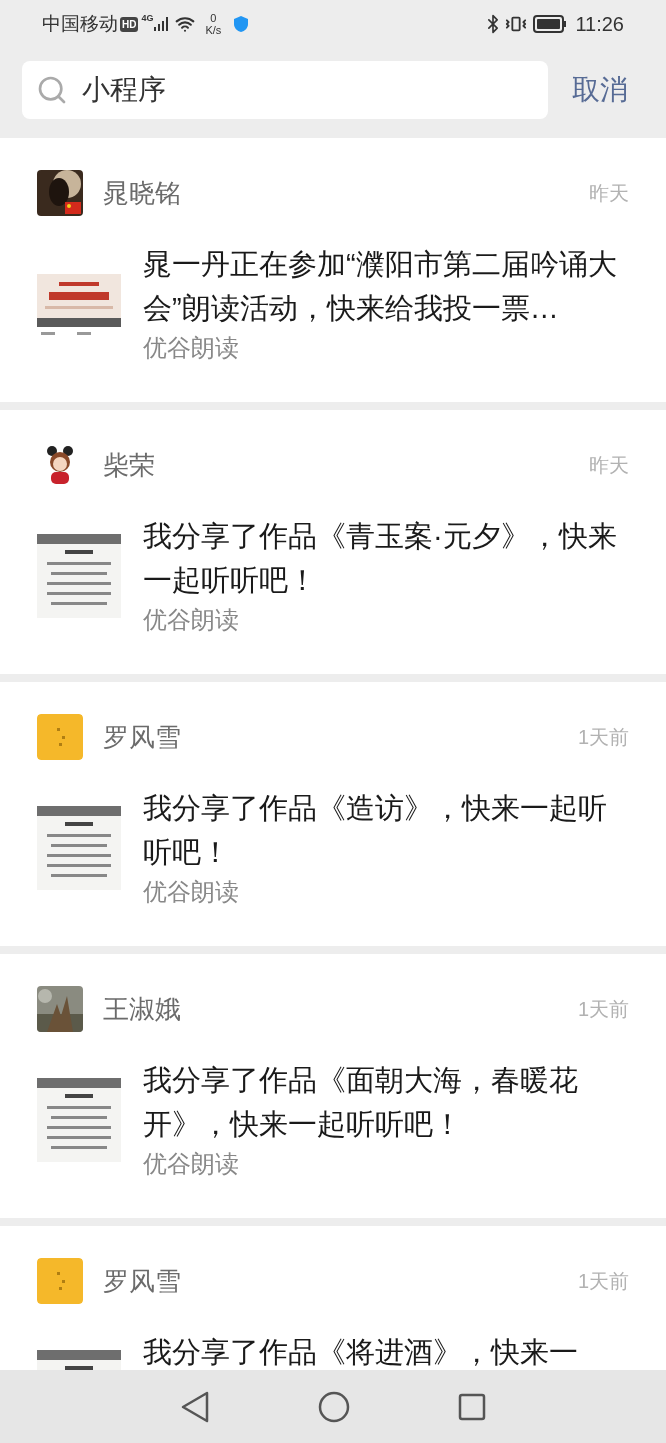 The width and height of the screenshot is (666, 1443). I want to click on share-title: 我分享了作品《面朝大海，春暖花开》，快来一起听听吧！, so click(361, 1102).